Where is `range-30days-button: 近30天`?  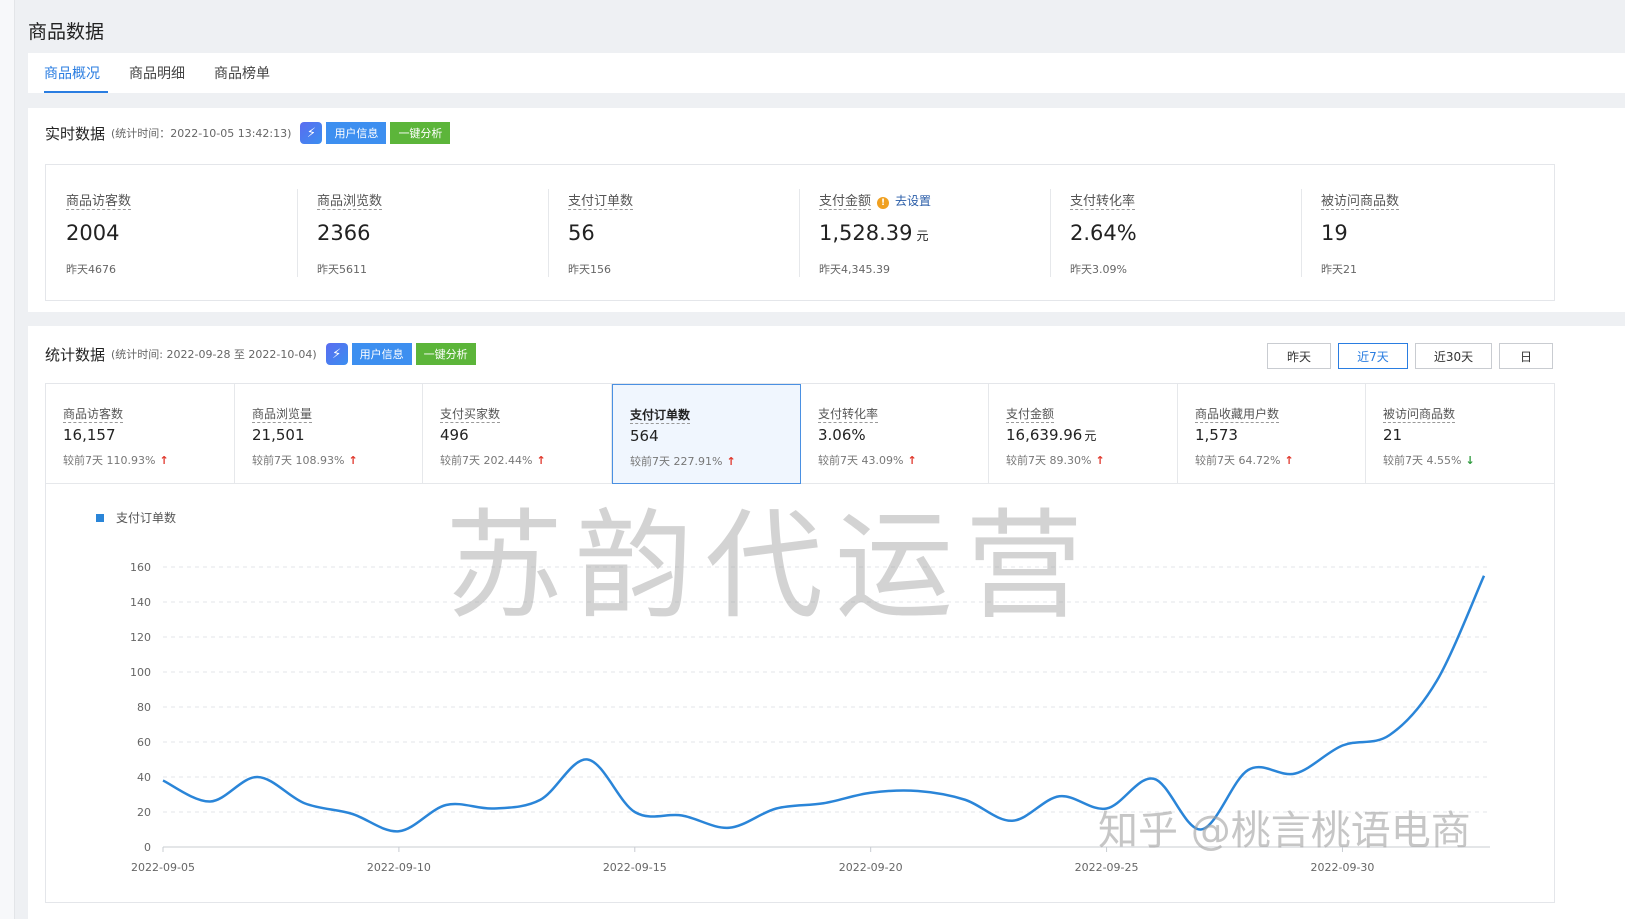
range-30days-button: 近30天 is located at coordinates (1453, 356).